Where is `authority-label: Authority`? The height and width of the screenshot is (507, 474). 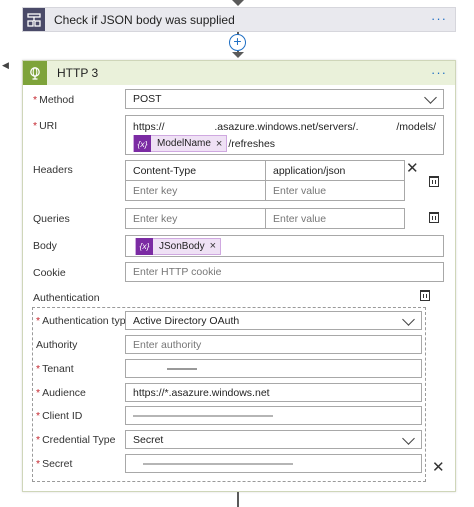 authority-label: Authority is located at coordinates (57, 345).